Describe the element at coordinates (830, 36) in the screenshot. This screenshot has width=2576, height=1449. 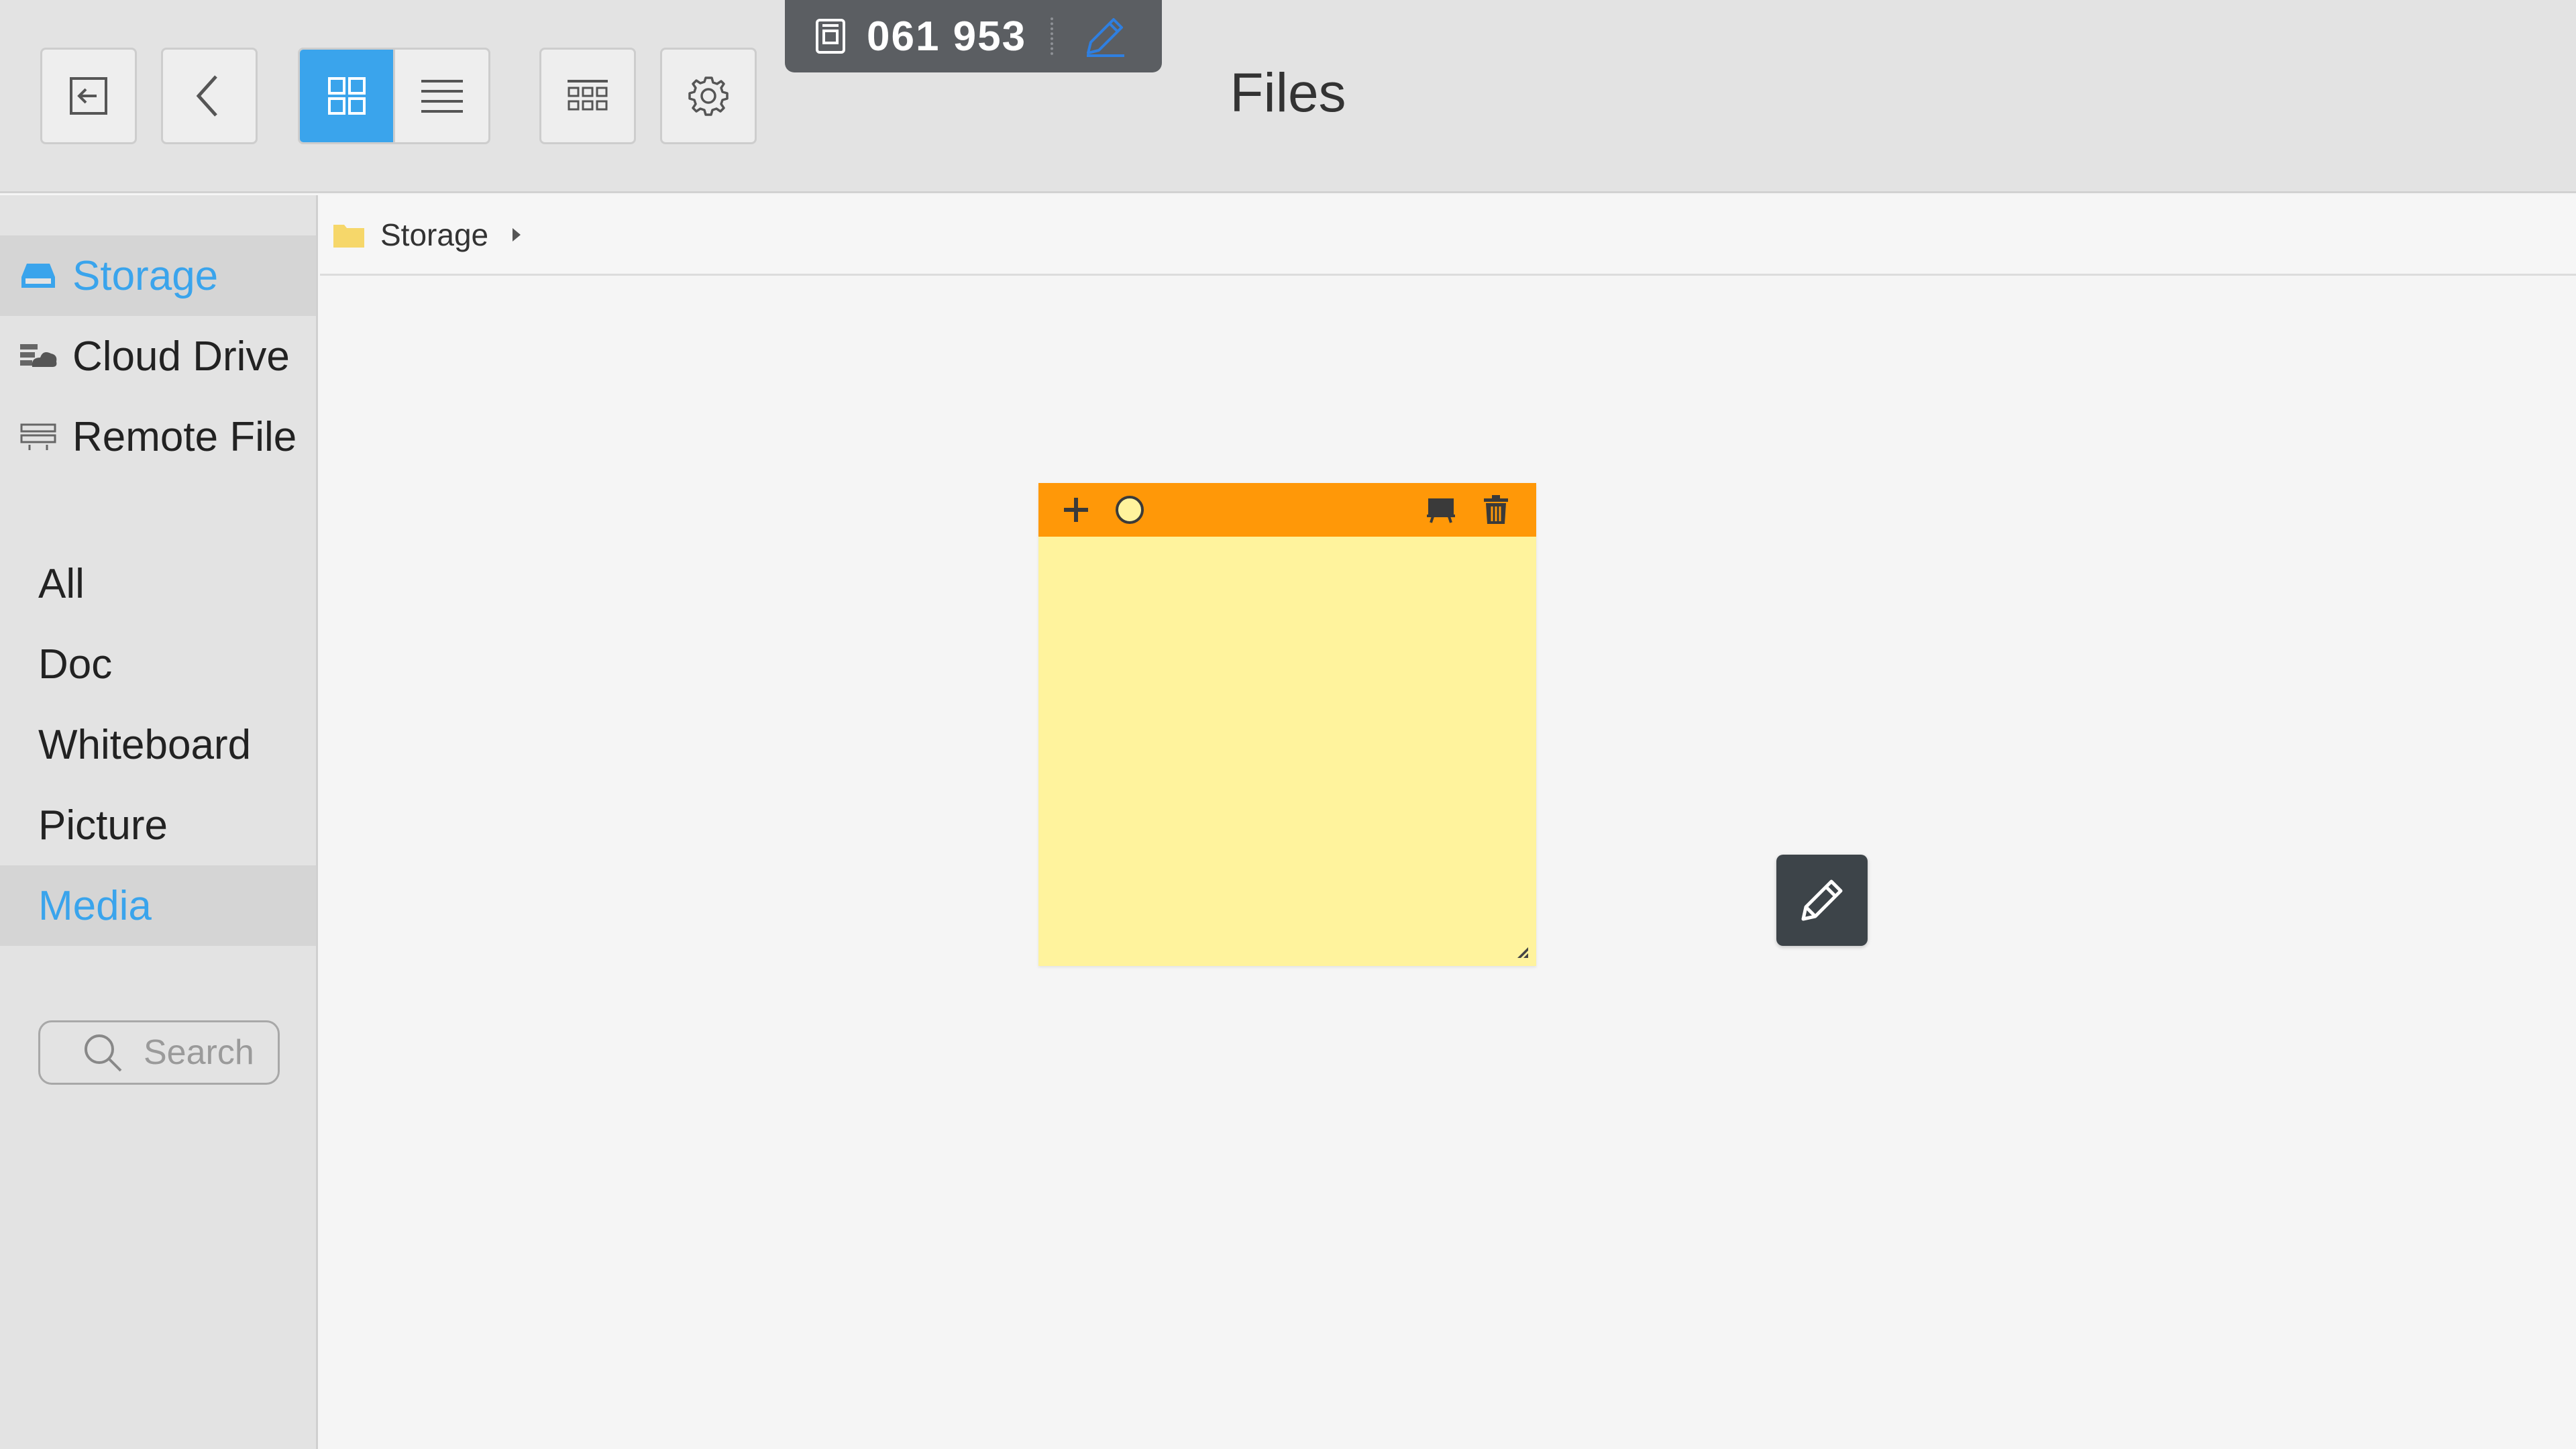
I see `screen-share-icon` at that location.